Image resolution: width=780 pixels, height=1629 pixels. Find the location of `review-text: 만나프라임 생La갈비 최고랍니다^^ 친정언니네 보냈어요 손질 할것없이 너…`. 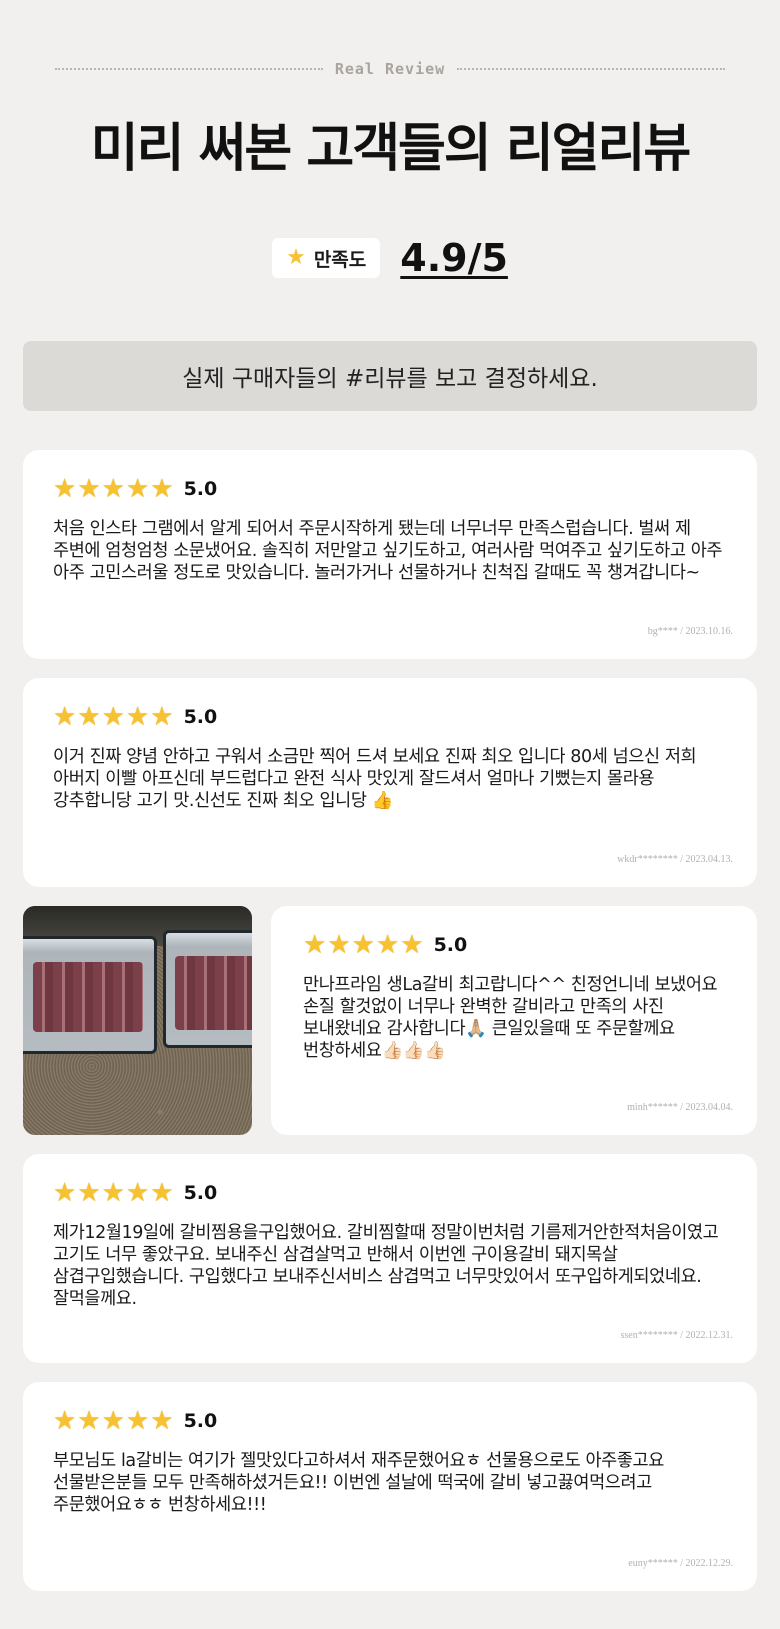

review-text: 만나프라임 생La갈비 최고랍니다^^ 친정언니네 보냈어요 손질 할것없이 너… is located at coordinates (510, 1018).